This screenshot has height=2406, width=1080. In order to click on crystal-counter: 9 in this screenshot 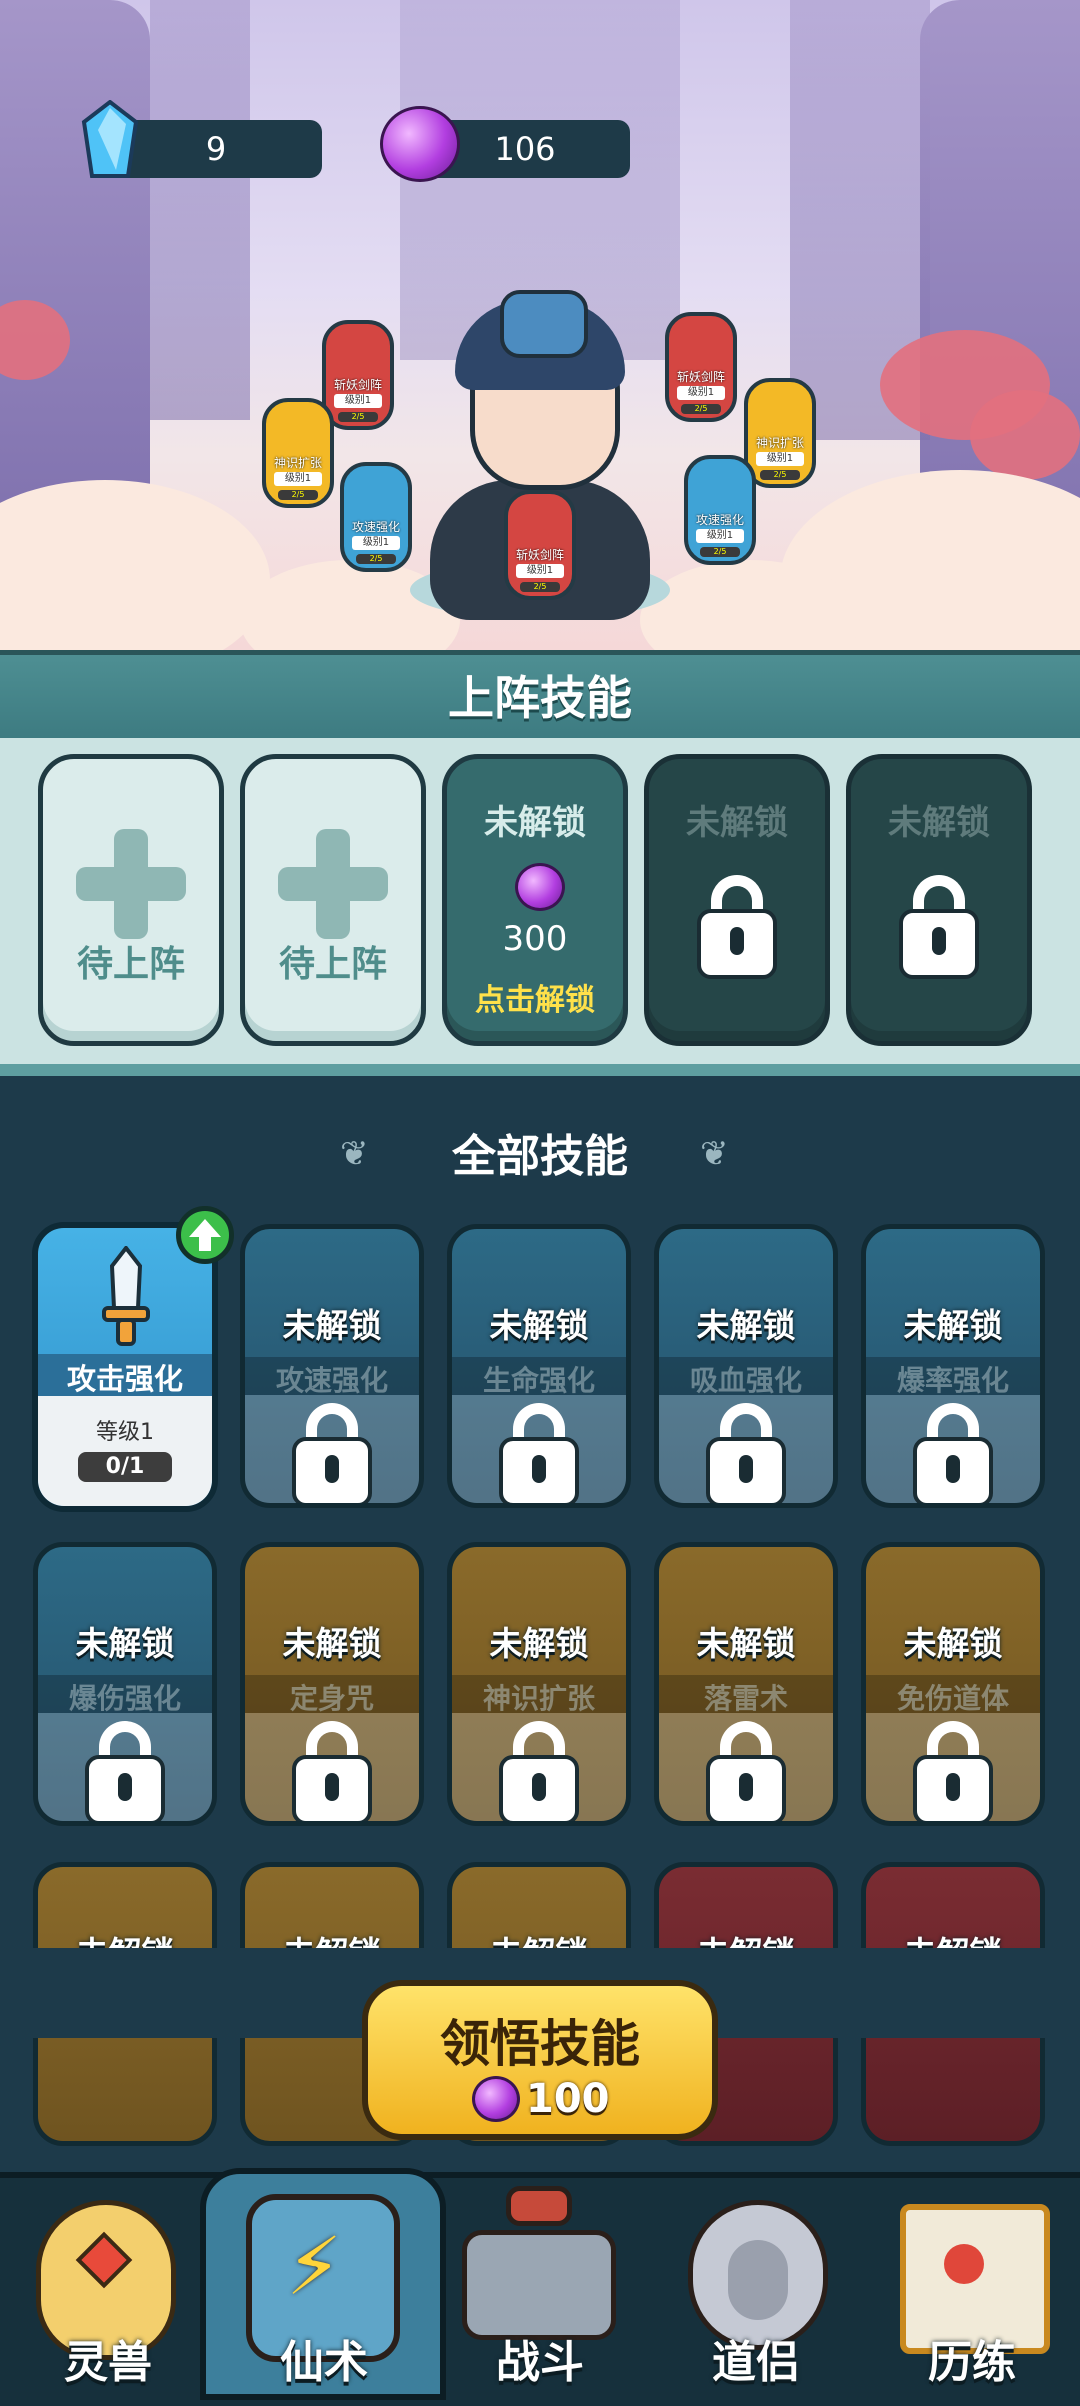, I will do `click(216, 149)`.